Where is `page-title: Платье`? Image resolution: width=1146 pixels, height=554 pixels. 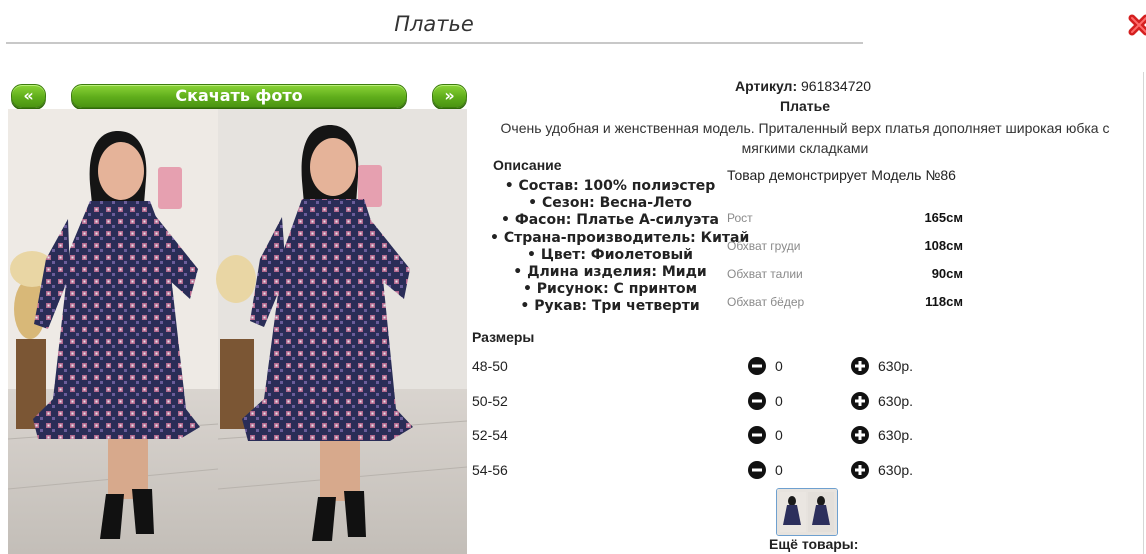
page-title: Платье is located at coordinates (434, 24).